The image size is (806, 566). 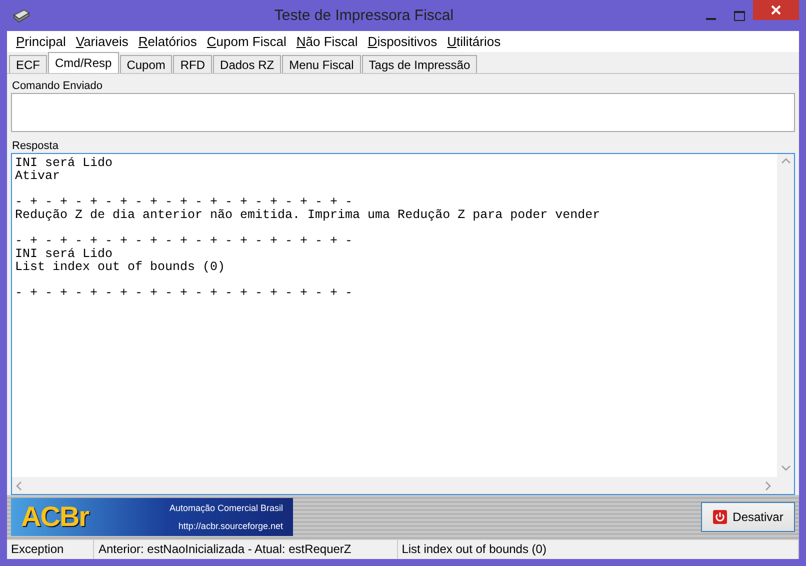 I want to click on logo: ACBr, so click(x=55, y=517).